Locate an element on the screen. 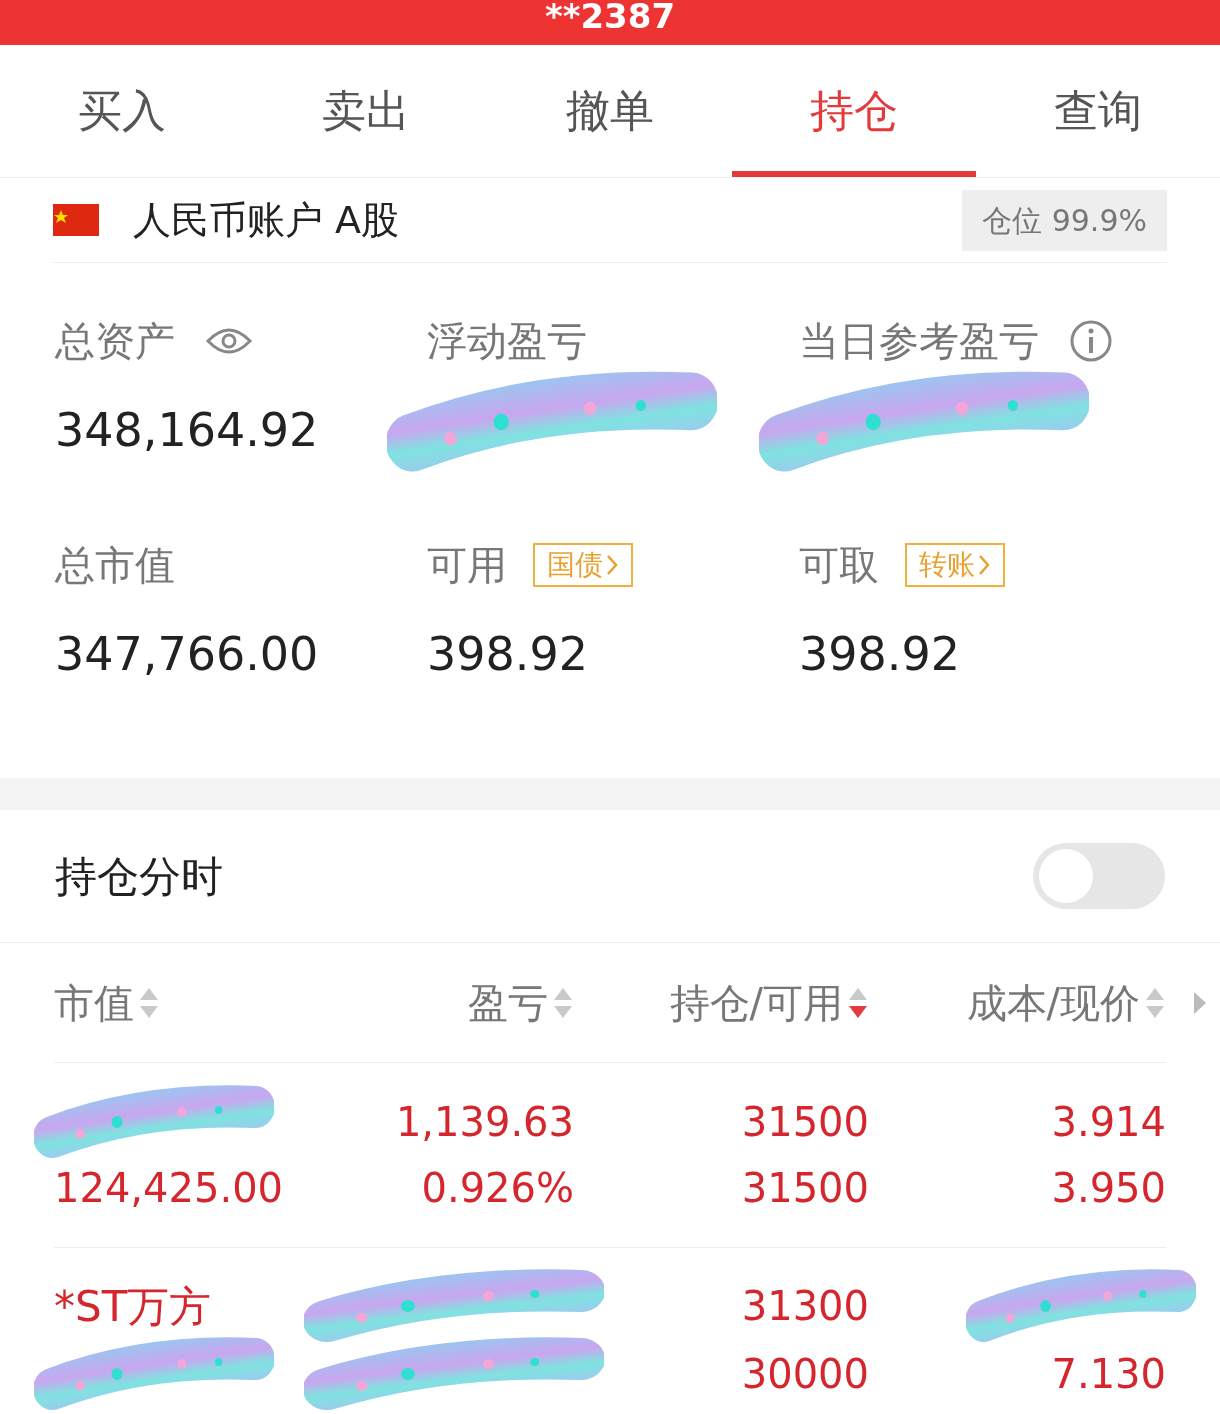 Image resolution: width=1220 pixels, height=1414 pixels. tab: 查询 is located at coordinates (1098, 111).